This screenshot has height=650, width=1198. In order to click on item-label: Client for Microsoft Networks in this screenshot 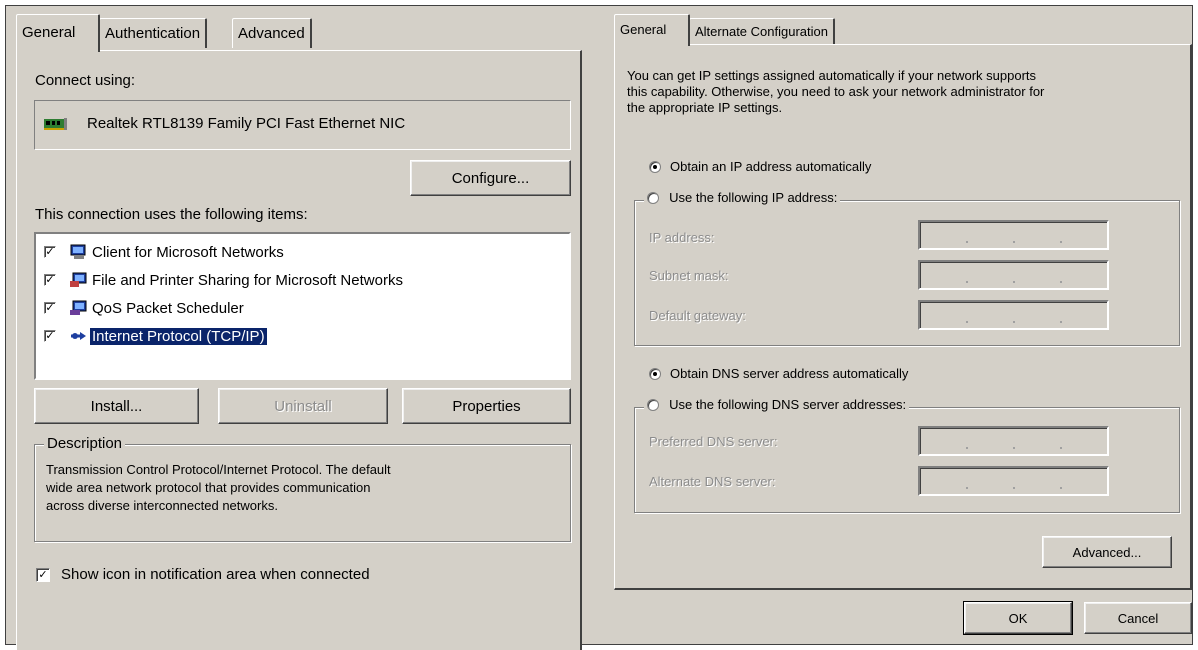, I will do `click(188, 252)`.